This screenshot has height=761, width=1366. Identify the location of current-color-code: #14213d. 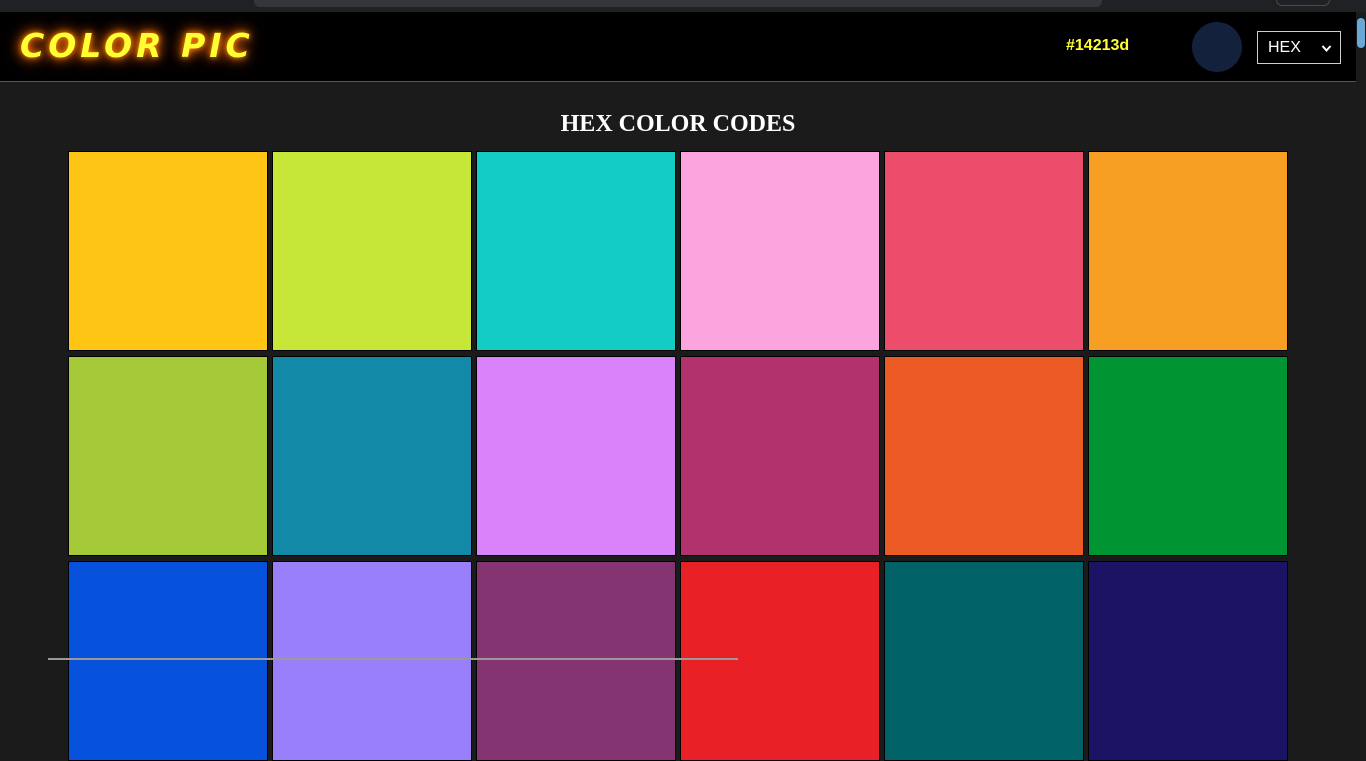
(1098, 45).